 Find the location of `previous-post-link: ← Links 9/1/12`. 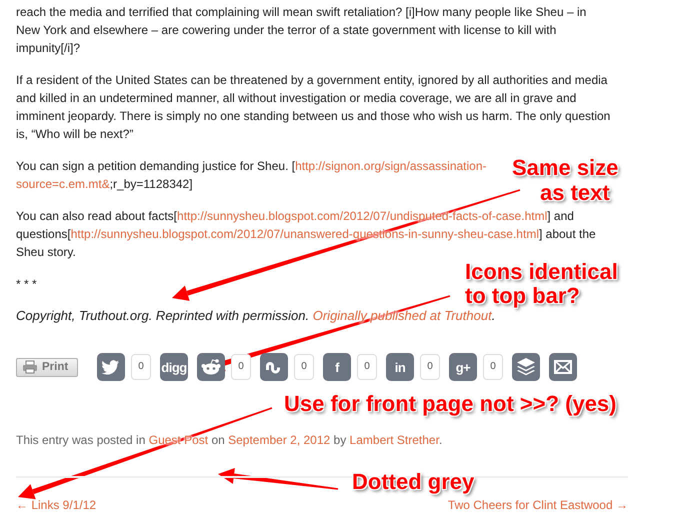

previous-post-link: ← Links 9/1/12 is located at coordinates (56, 505).